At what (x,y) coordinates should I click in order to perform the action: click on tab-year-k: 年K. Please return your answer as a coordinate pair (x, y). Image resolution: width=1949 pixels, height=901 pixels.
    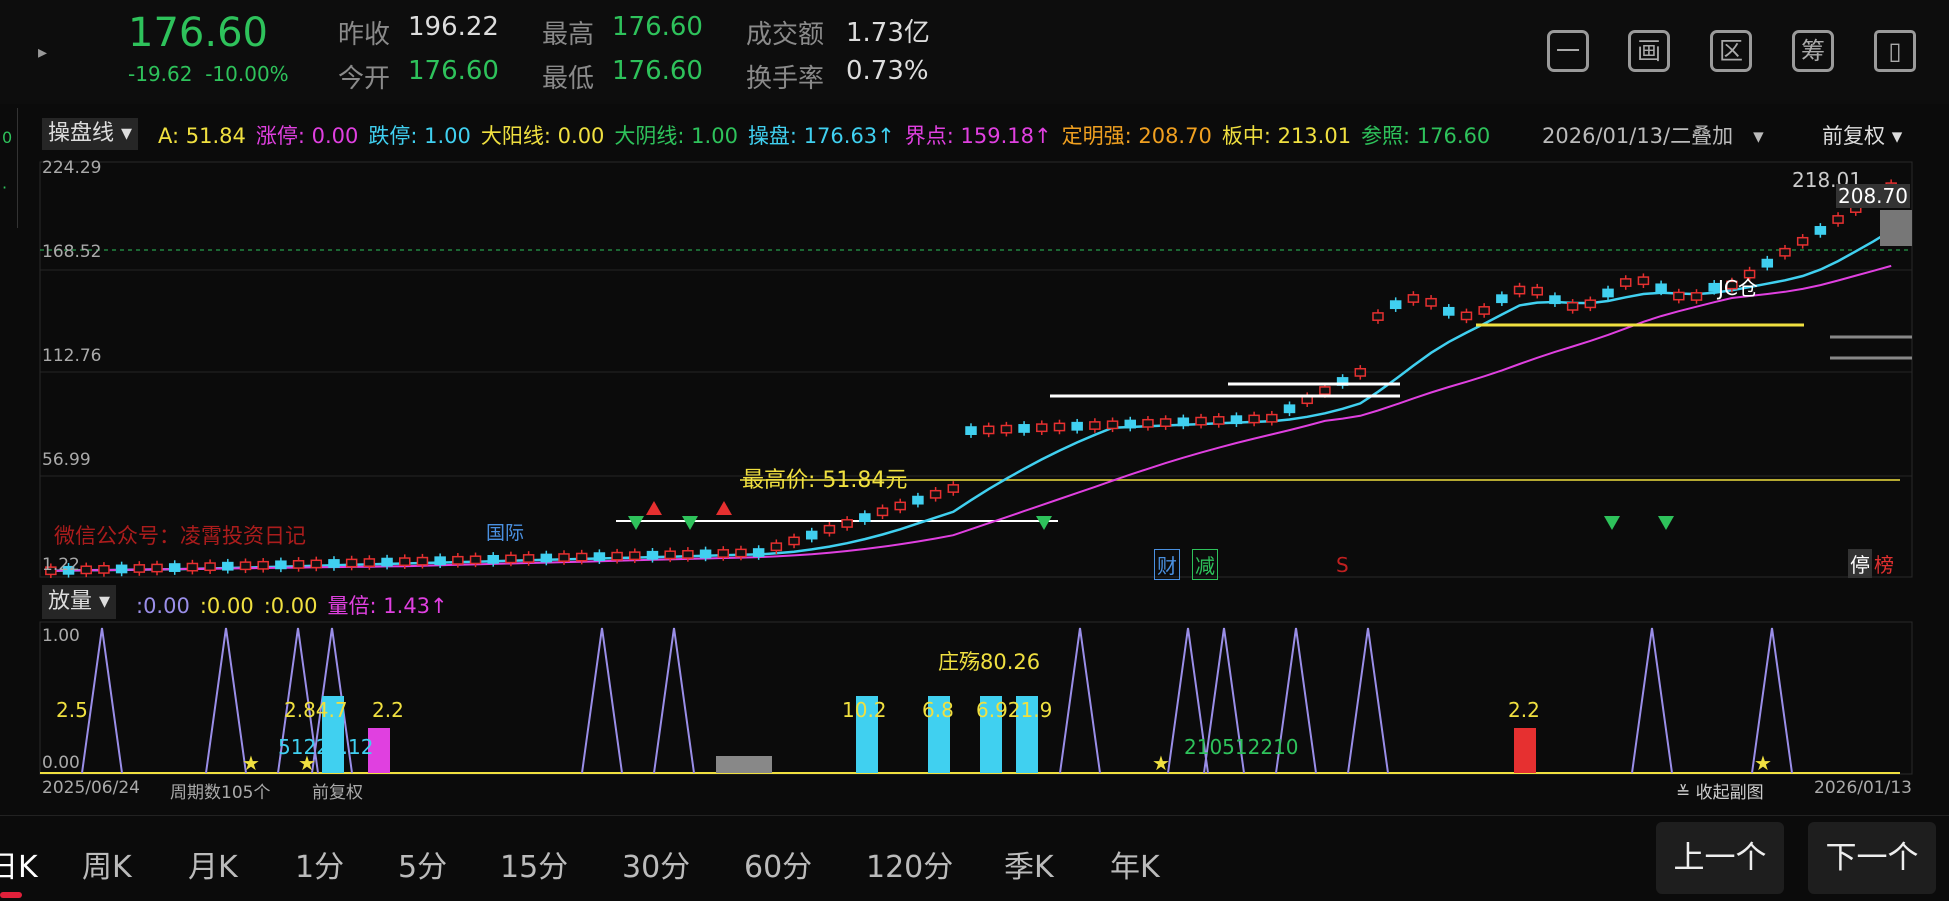
    Looking at the image, I should click on (1135, 864).